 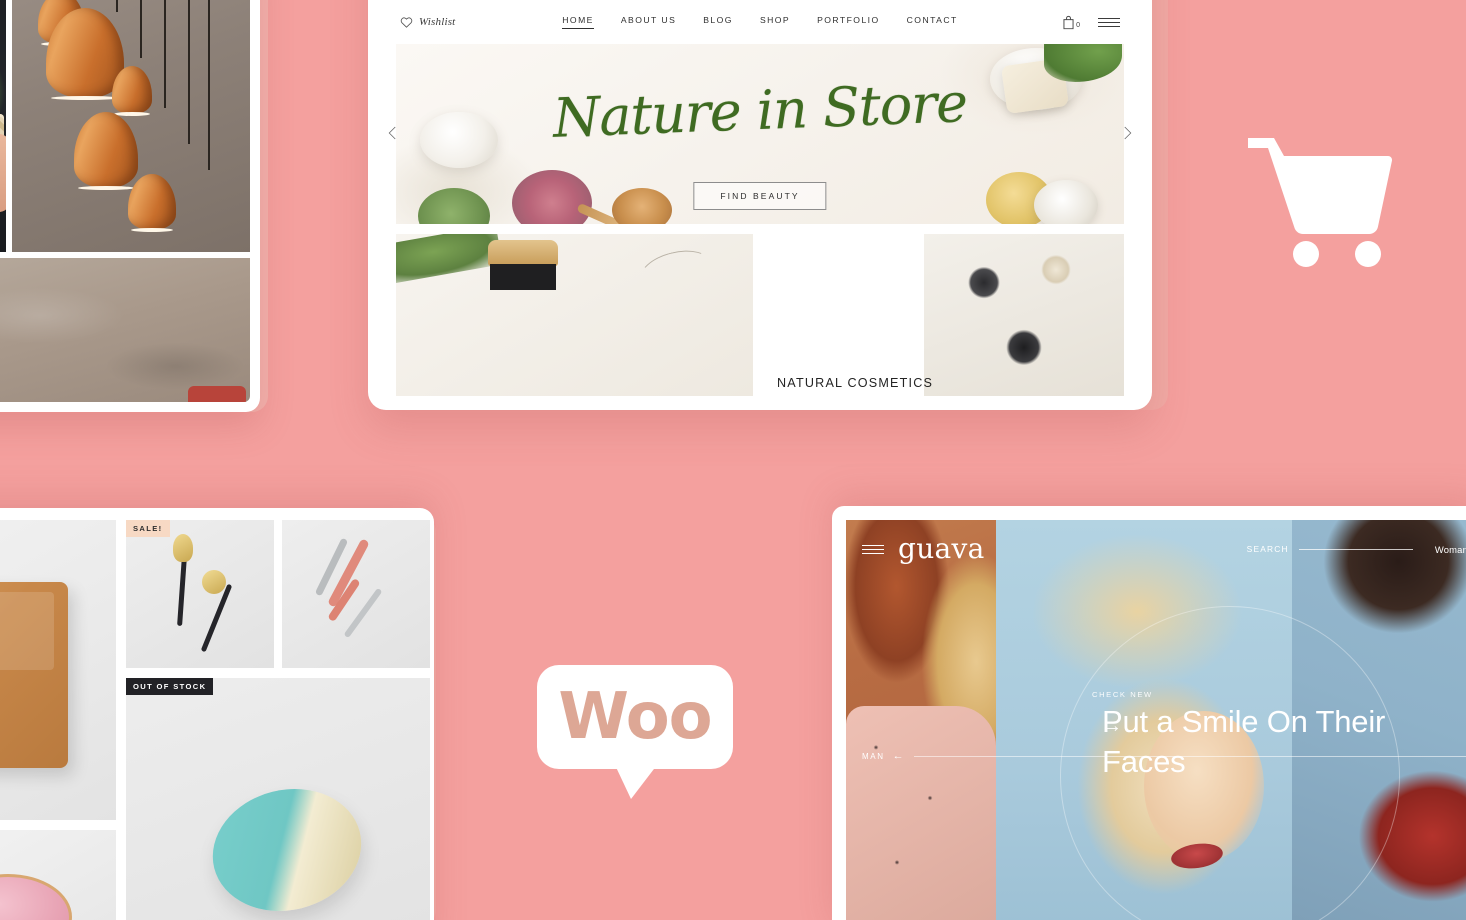 I want to click on shopping-cart-icon, so click(x=1320, y=202).